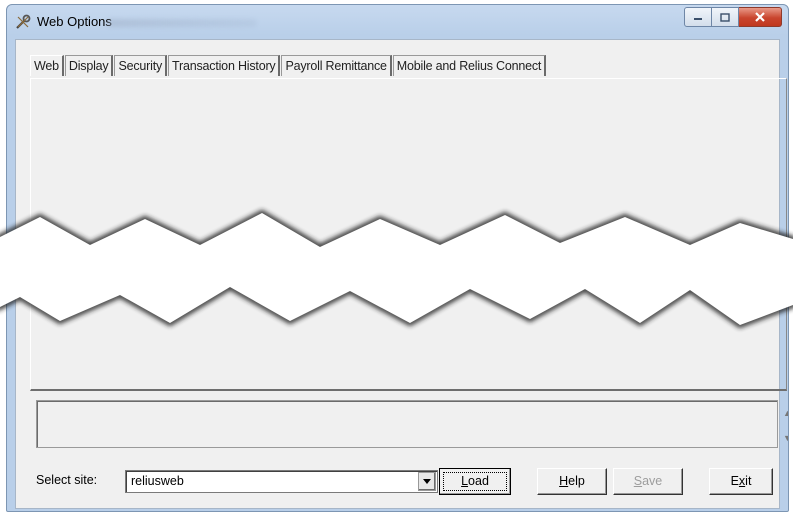  I want to click on exit-label-pre: E, so click(734, 481).